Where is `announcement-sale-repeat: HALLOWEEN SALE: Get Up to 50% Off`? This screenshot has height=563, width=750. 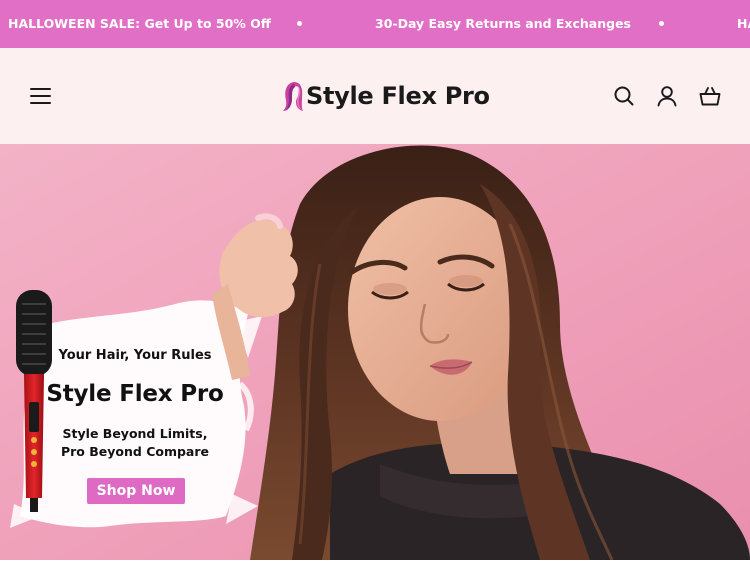
announcement-sale-repeat: HALLOWEEN SALE: Get Up to 50% Off is located at coordinates (743, 24).